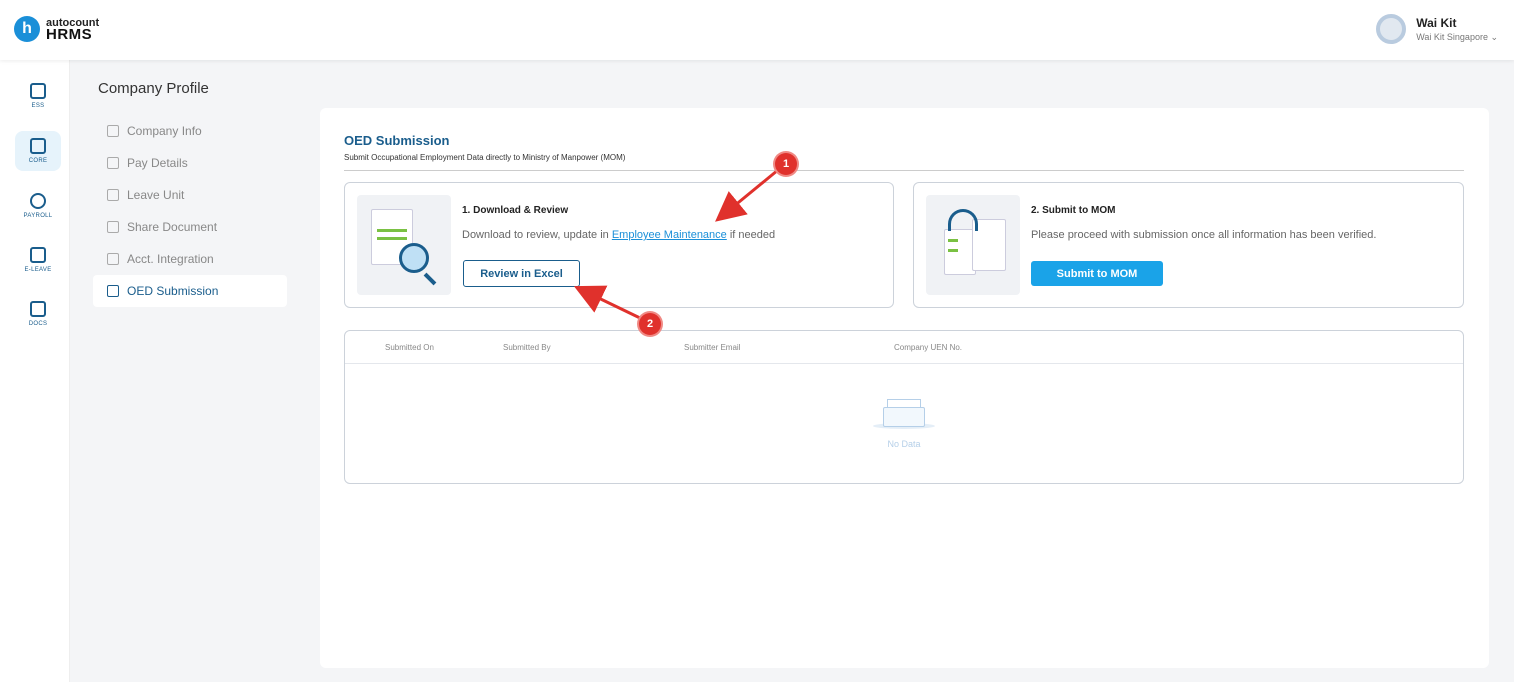 The width and height of the screenshot is (1514, 682). I want to click on column-header: Submitter Email, so click(712, 347).